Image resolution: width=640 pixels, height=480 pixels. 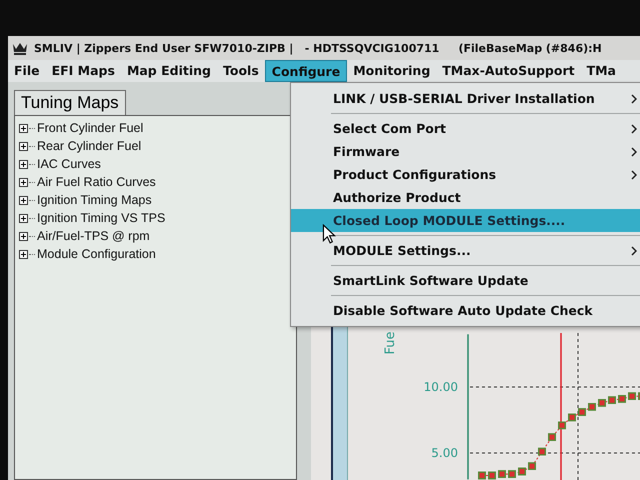 I want to click on tick-label: 10.00, so click(x=441, y=387).